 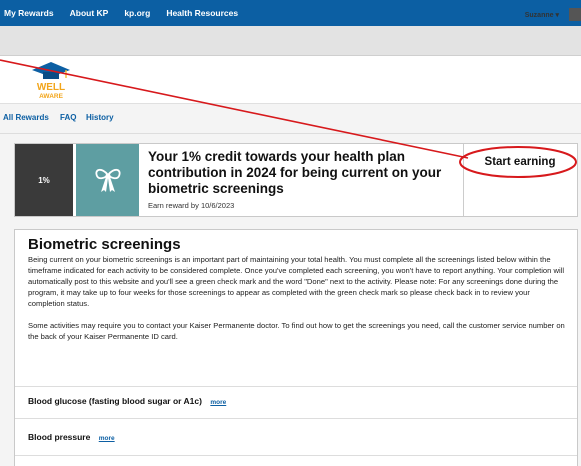 I want to click on activity-blood-pressure: Blood pressure more, so click(x=71, y=437).